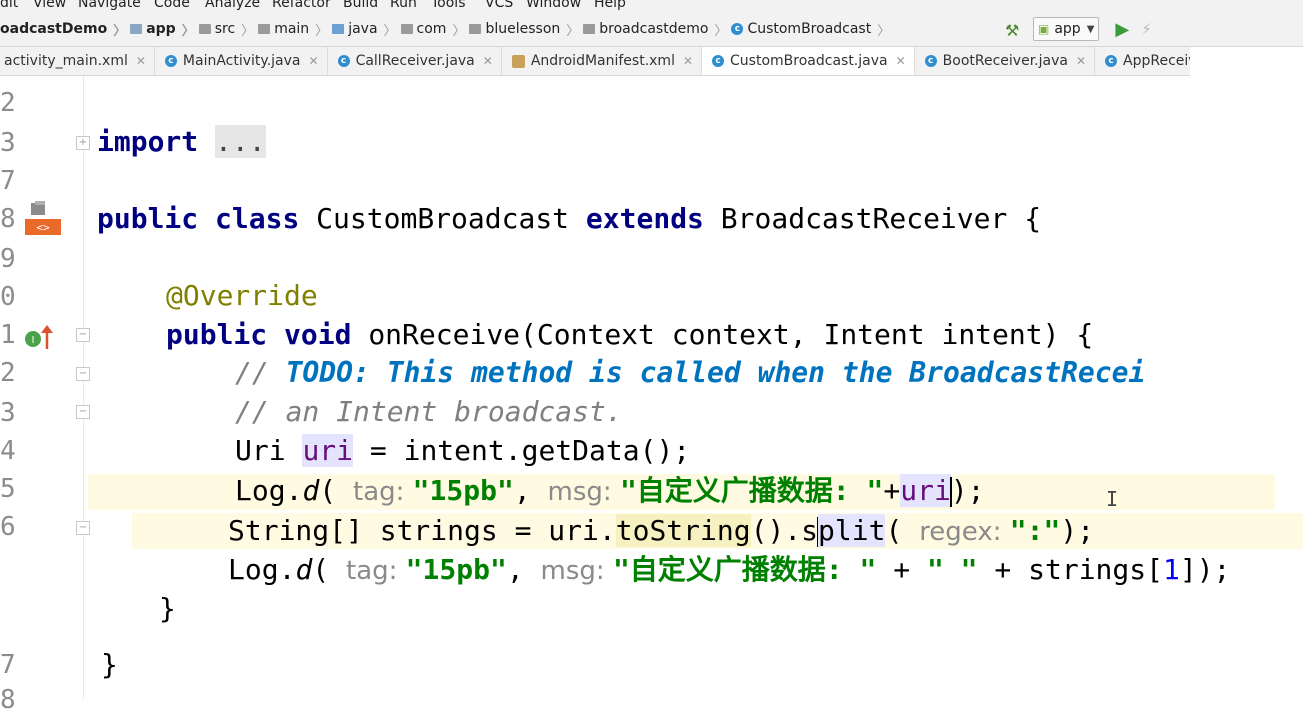 Image resolution: width=1303 pixels, height=715 pixels. Describe the element at coordinates (8, 489) in the screenshot. I see `line-number: 5` at that location.